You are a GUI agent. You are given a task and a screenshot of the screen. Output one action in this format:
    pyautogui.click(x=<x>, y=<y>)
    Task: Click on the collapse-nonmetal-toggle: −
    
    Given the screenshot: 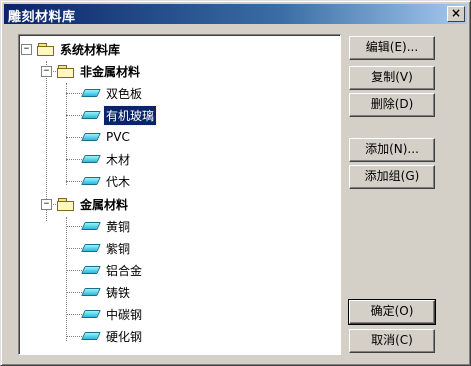 What is the action you would take?
    pyautogui.click(x=46, y=71)
    